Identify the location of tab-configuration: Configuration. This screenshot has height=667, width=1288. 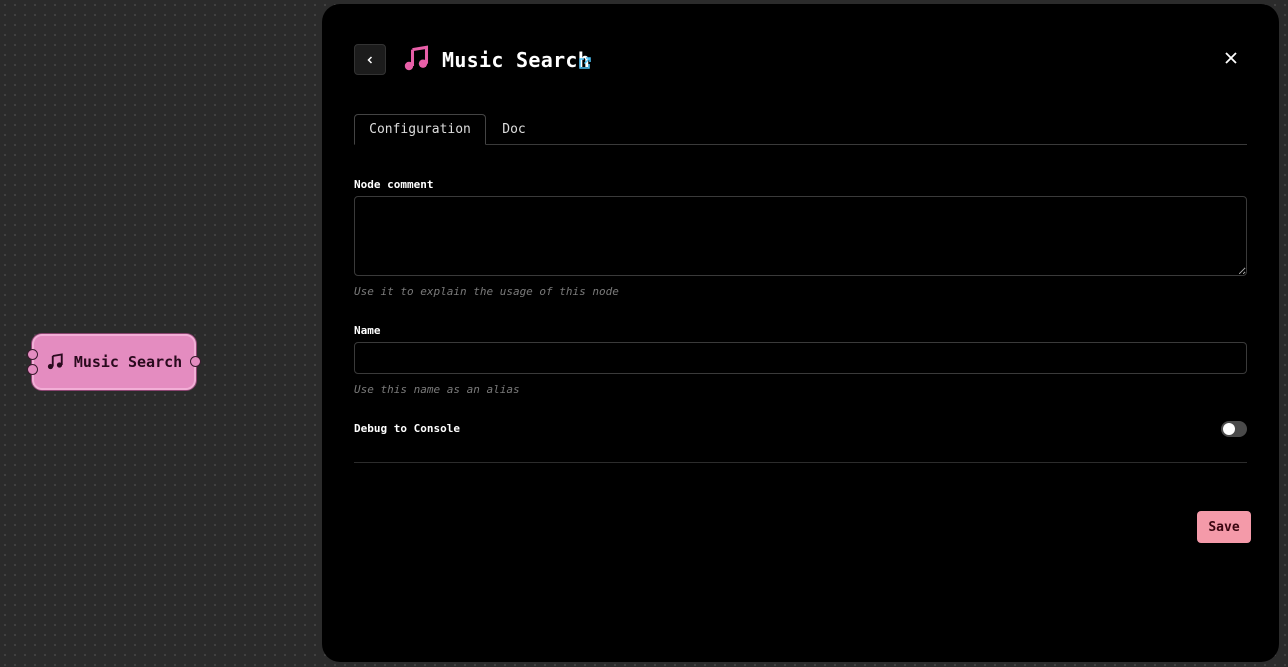
(420, 129).